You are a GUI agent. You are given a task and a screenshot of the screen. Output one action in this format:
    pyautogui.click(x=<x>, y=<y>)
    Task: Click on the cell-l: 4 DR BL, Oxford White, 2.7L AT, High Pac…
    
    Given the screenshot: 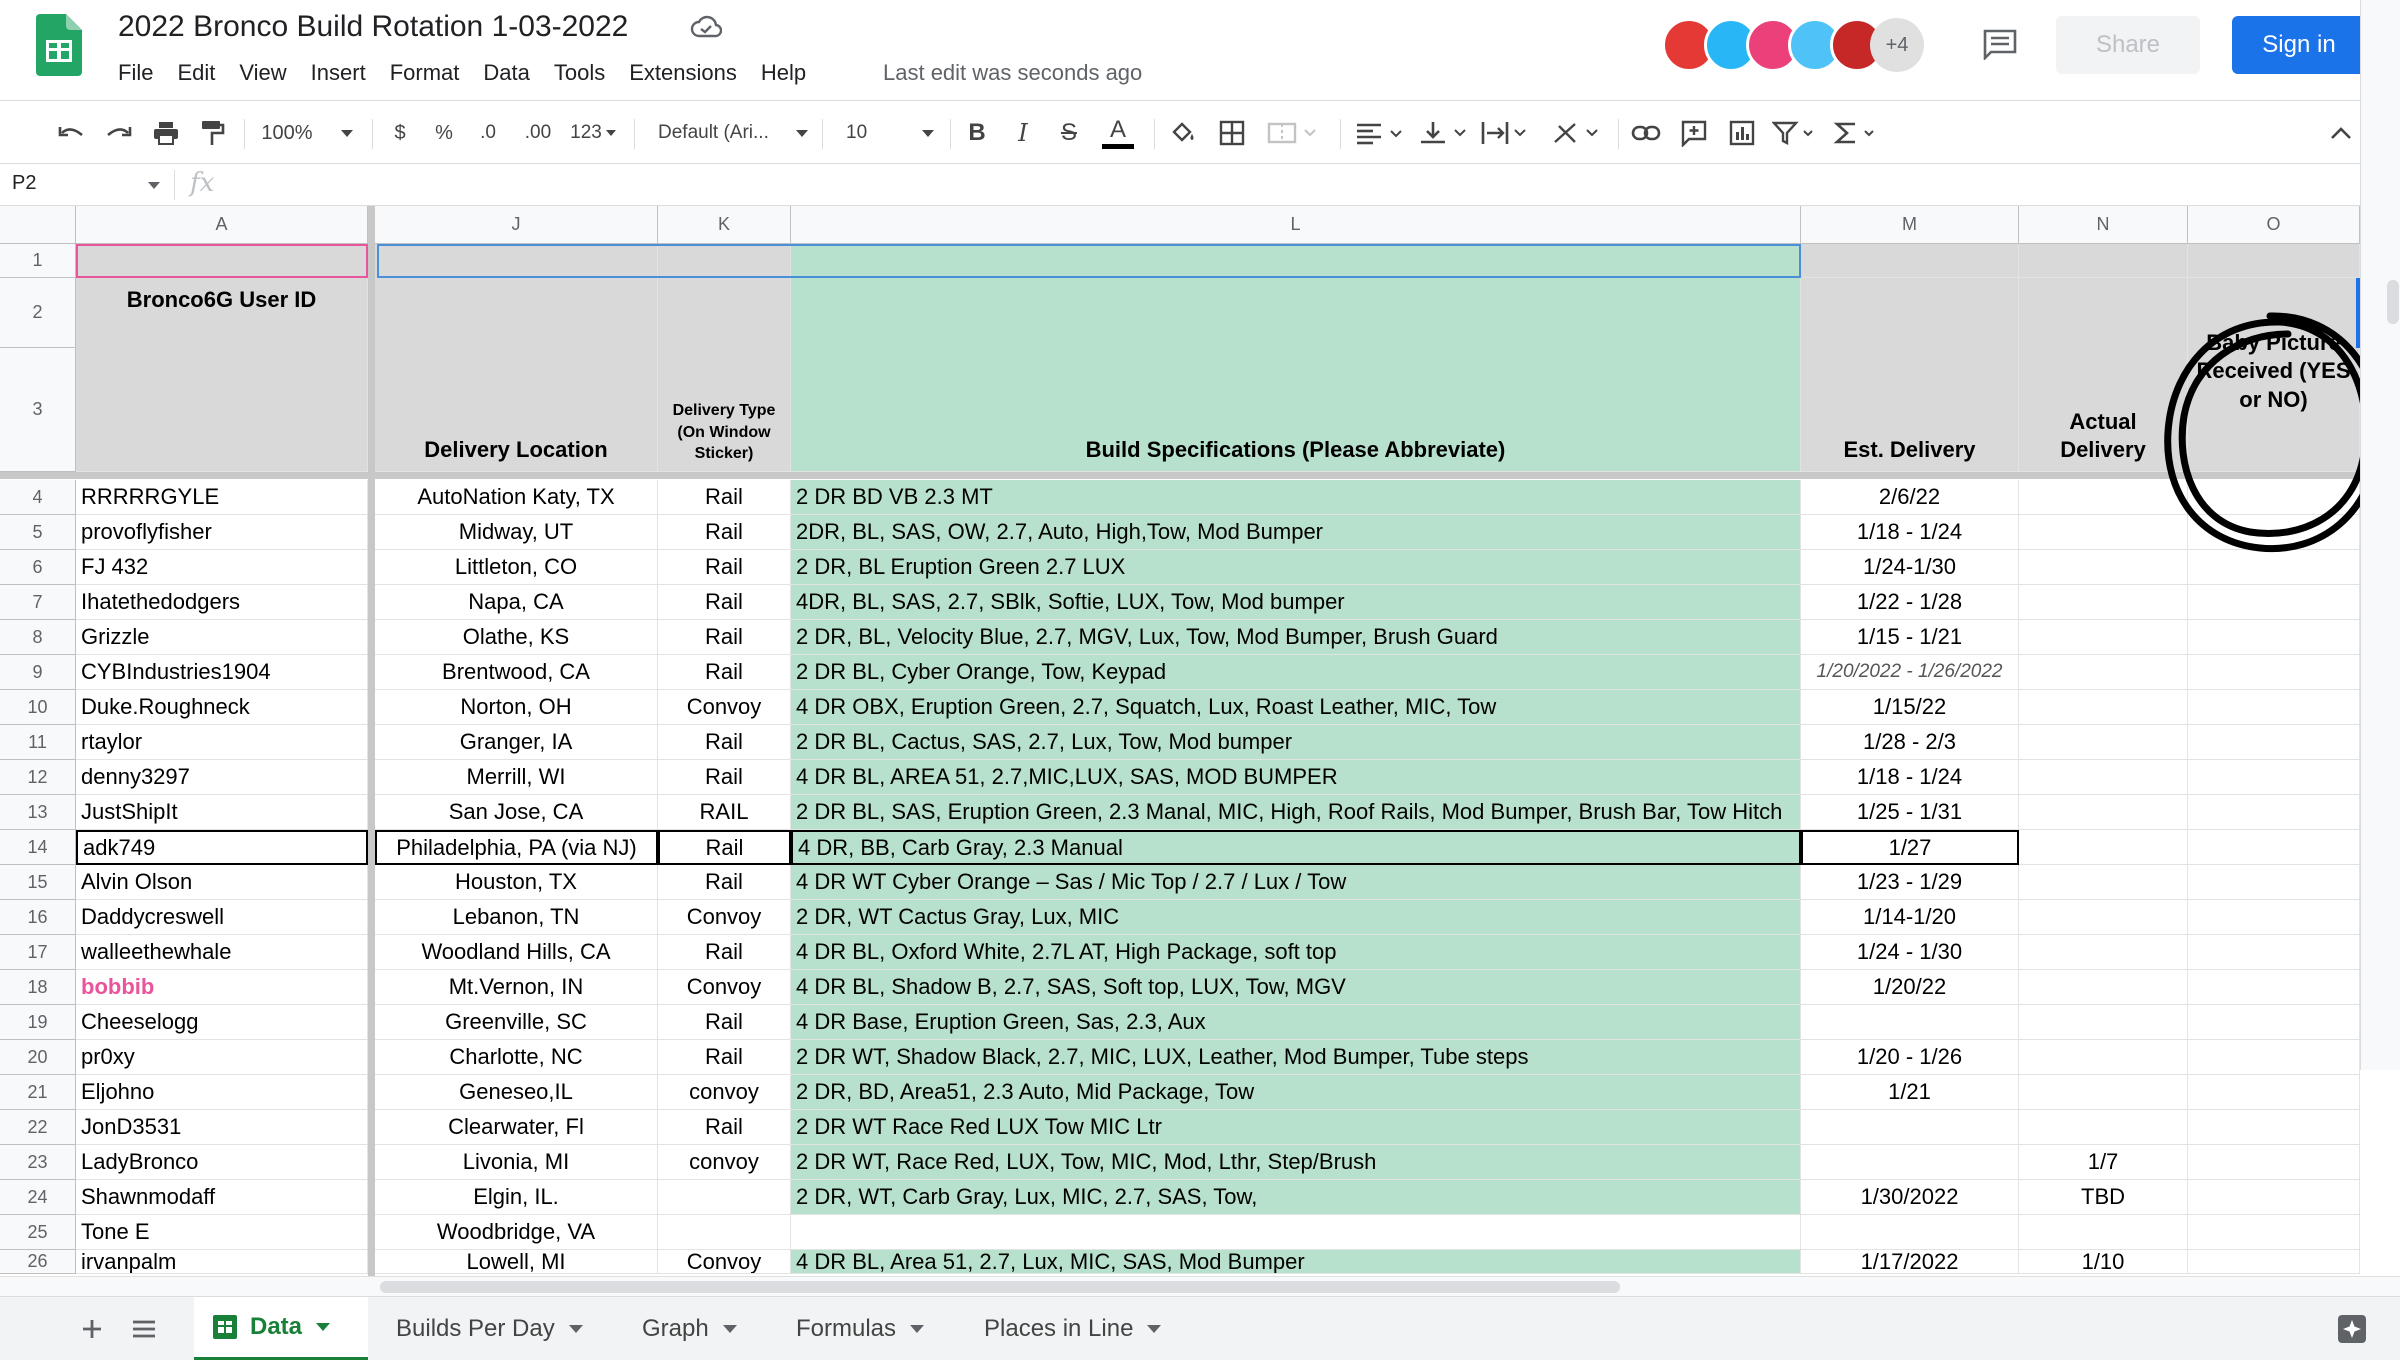 What is the action you would take?
    pyautogui.click(x=1296, y=952)
    